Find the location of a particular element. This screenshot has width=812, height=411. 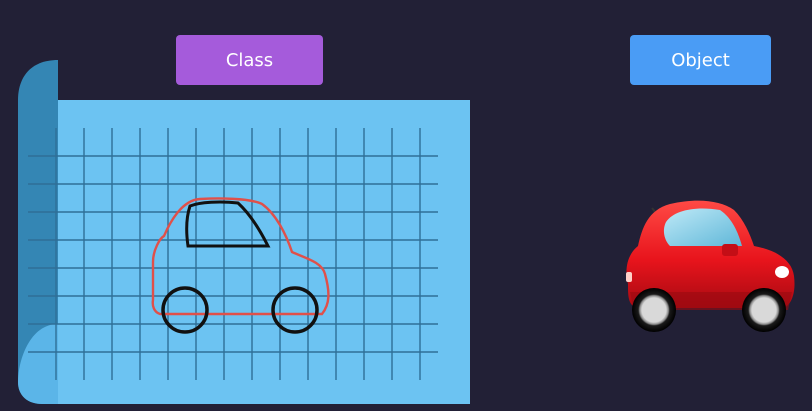

car-front-wheel is located at coordinates (654, 310).